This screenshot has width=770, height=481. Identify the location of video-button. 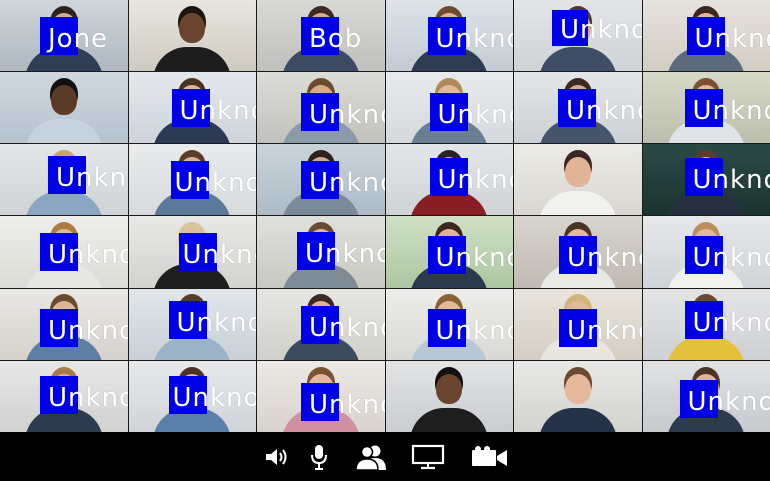
(490, 457).